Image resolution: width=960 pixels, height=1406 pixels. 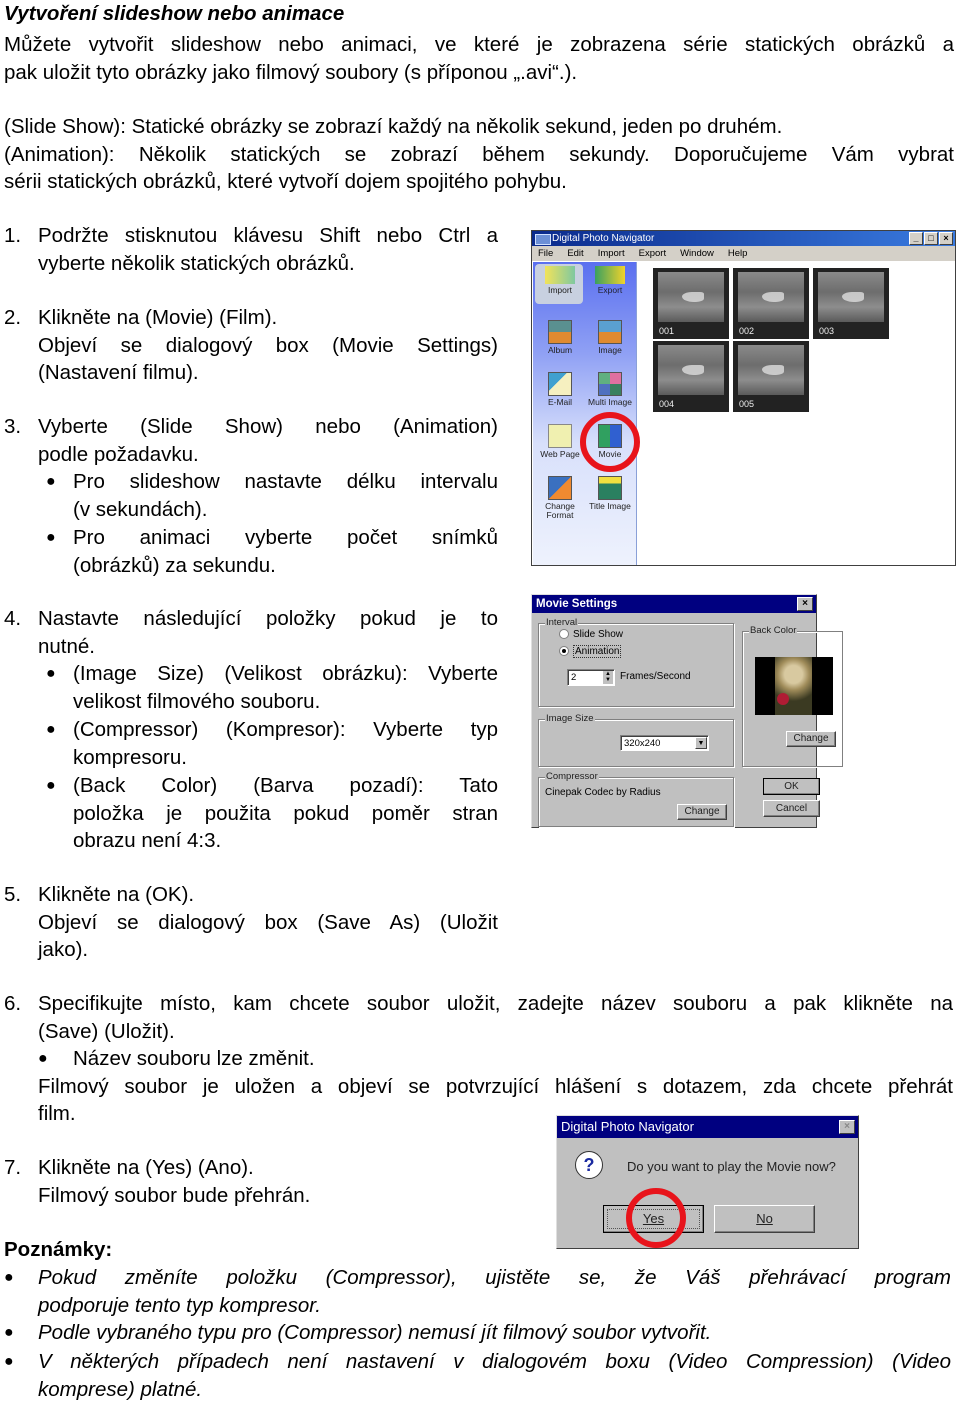 What do you see at coordinates (597, 651) in the screenshot?
I see `radio-label: Animation` at bounding box center [597, 651].